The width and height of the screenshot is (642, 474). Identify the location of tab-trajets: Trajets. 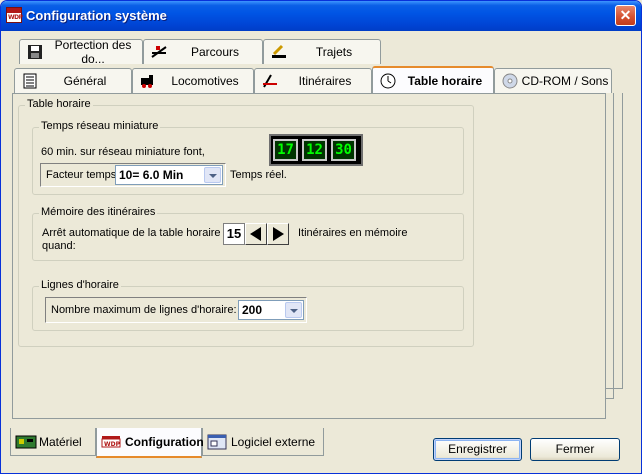
(322, 51).